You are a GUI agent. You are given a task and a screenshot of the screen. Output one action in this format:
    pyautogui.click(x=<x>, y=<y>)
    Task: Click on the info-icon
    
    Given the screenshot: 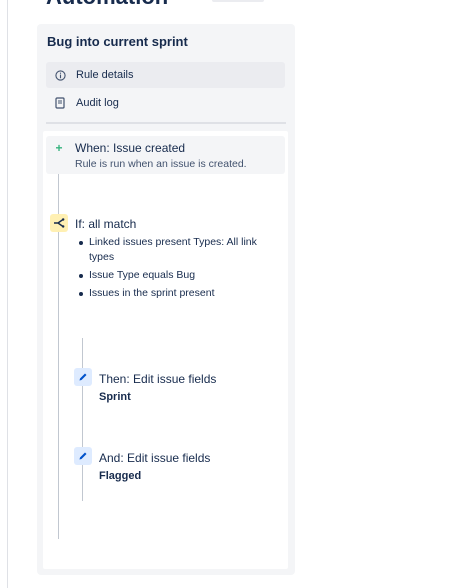 What is the action you would take?
    pyautogui.click(x=60, y=75)
    